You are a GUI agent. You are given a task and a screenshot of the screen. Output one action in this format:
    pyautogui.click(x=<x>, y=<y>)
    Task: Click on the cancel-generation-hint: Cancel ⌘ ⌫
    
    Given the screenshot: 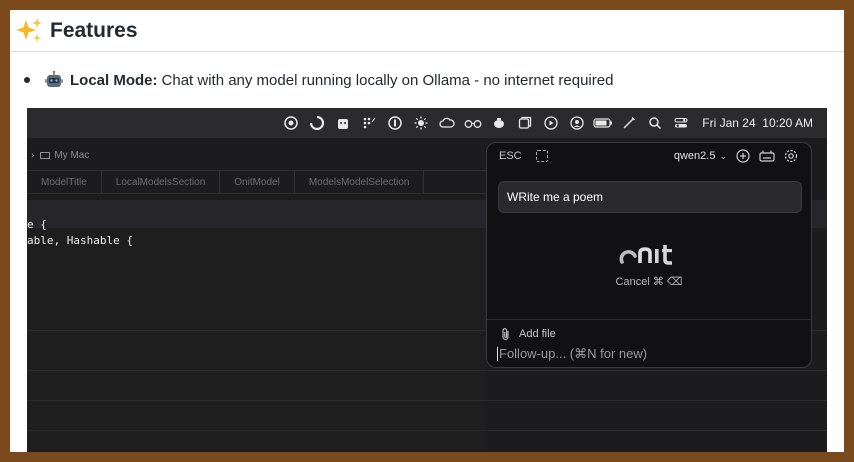 What is the action you would take?
    pyautogui.click(x=649, y=281)
    